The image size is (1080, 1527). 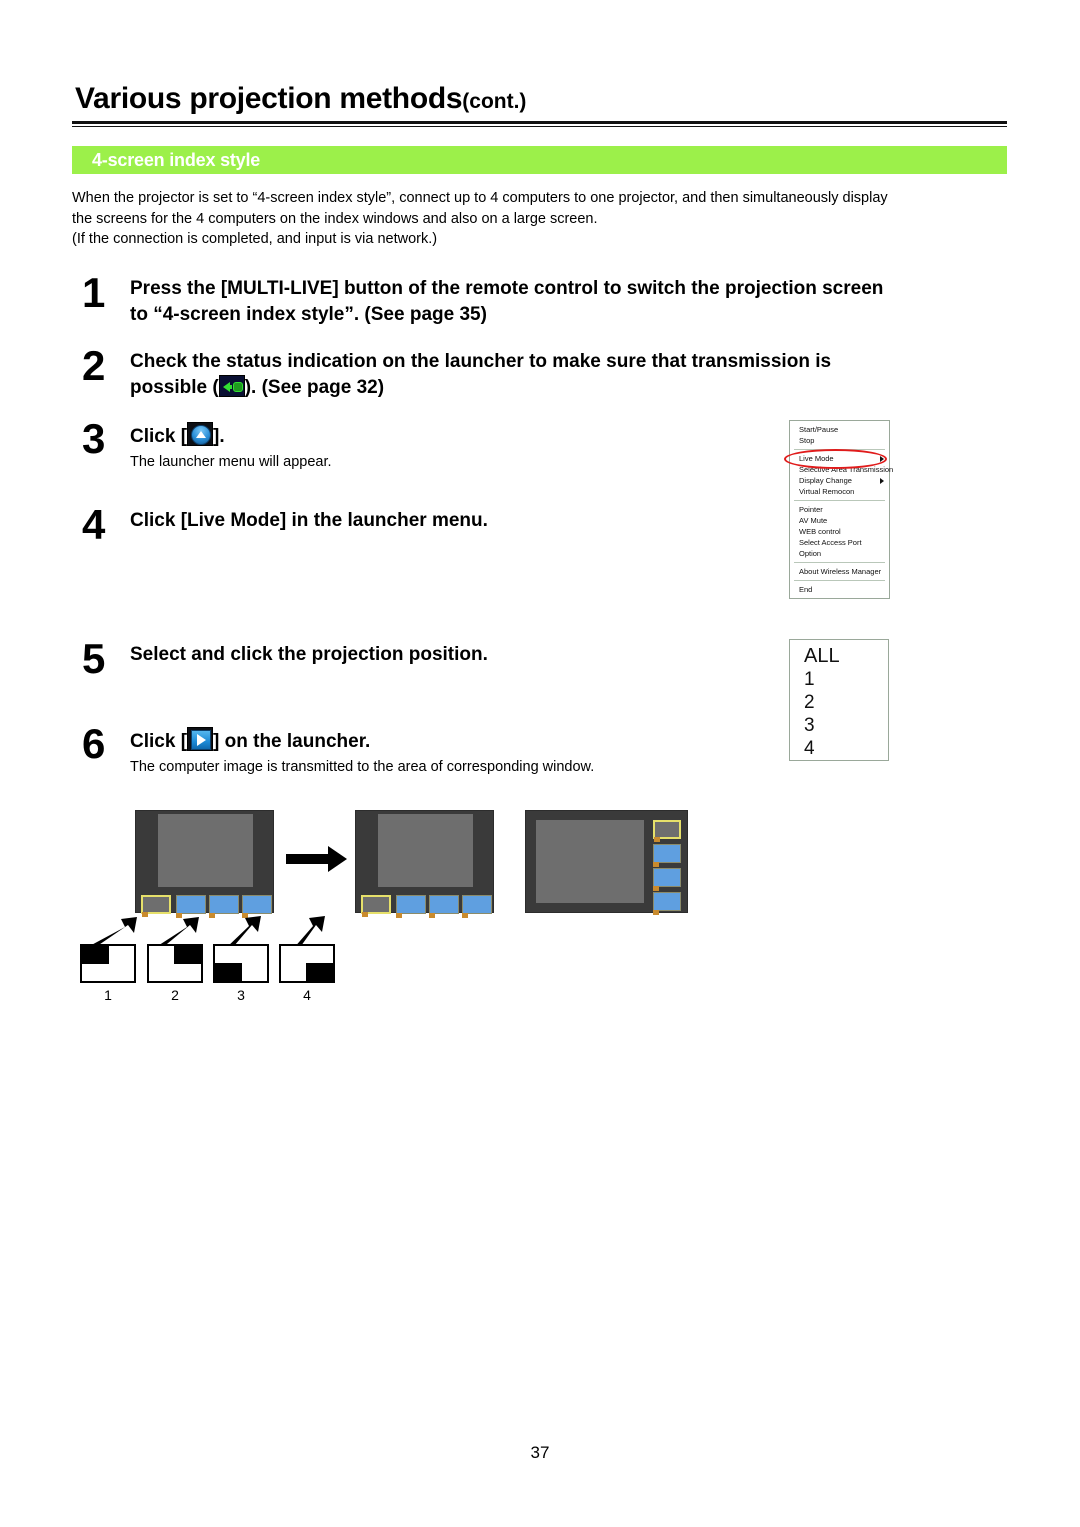 I want to click on step-3-number: 3, so click(x=94, y=438).